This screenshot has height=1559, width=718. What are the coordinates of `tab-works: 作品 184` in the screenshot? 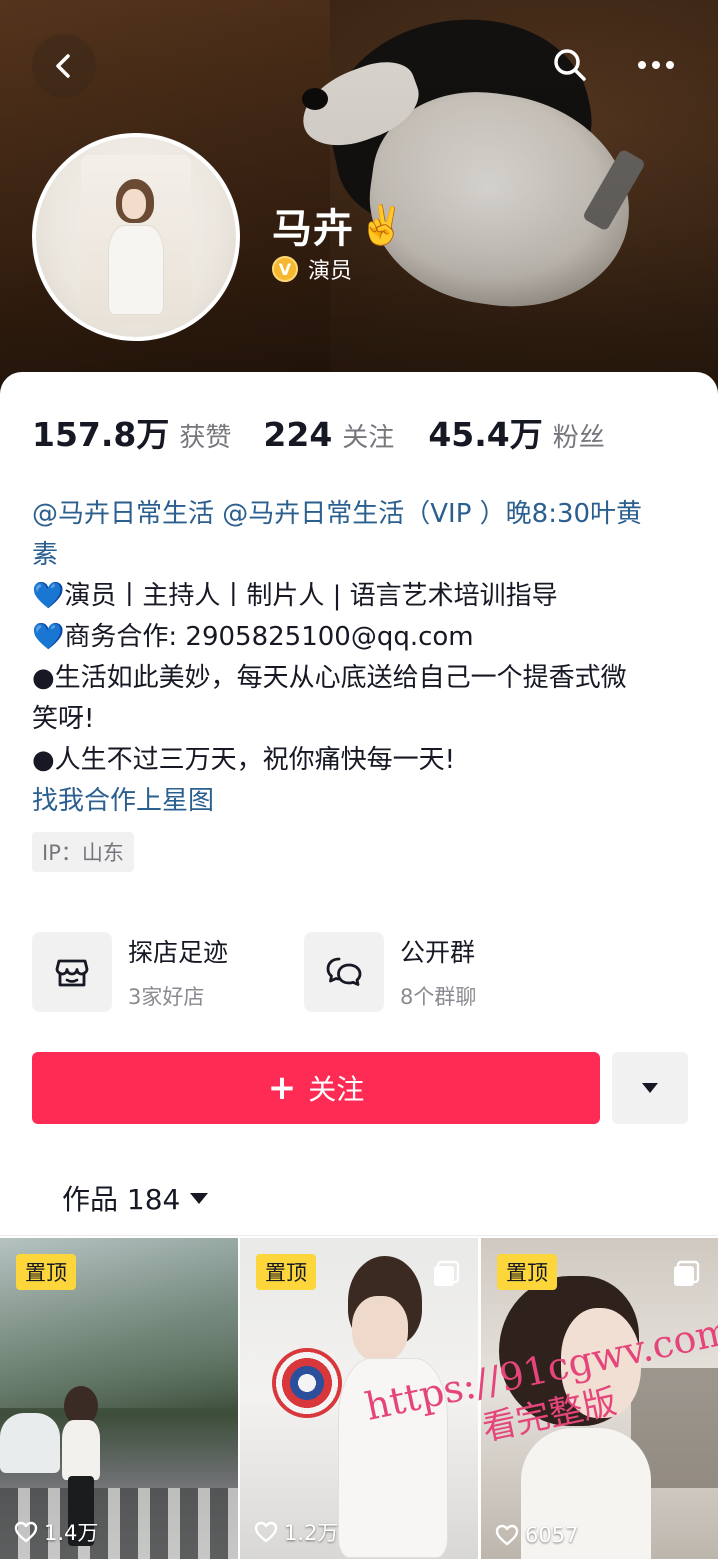 It's located at (135, 1198).